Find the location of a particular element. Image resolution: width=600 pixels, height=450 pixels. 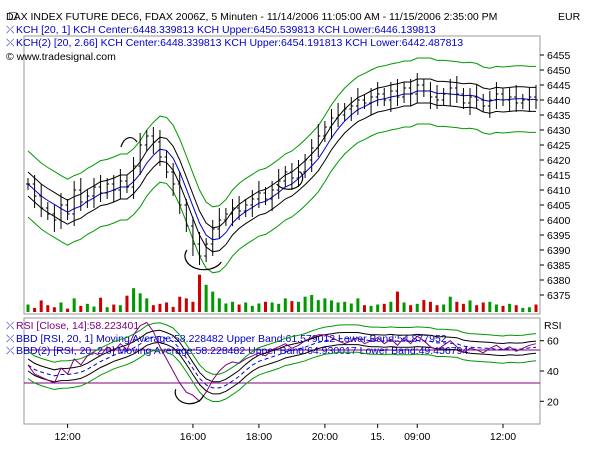

rsi-axis-title: RSI is located at coordinates (553, 326).